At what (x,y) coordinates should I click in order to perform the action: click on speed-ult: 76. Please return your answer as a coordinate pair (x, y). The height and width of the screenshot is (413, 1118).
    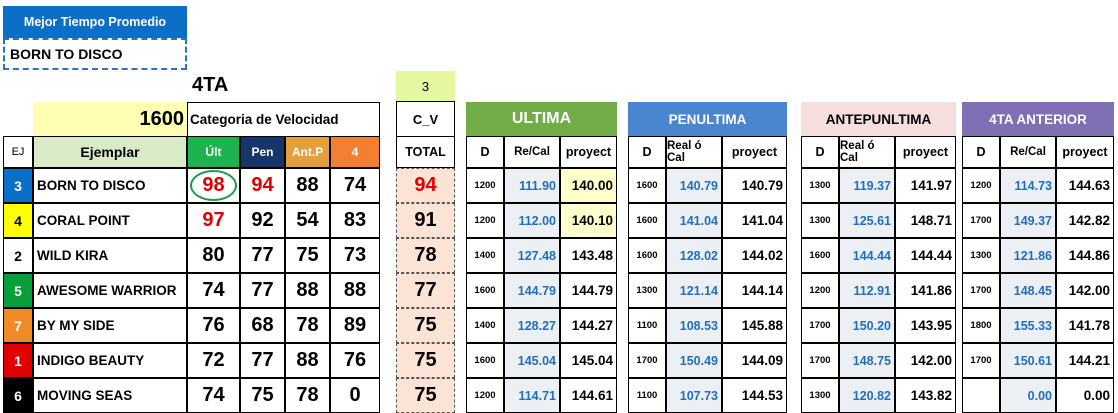
    Looking at the image, I should click on (213, 325).